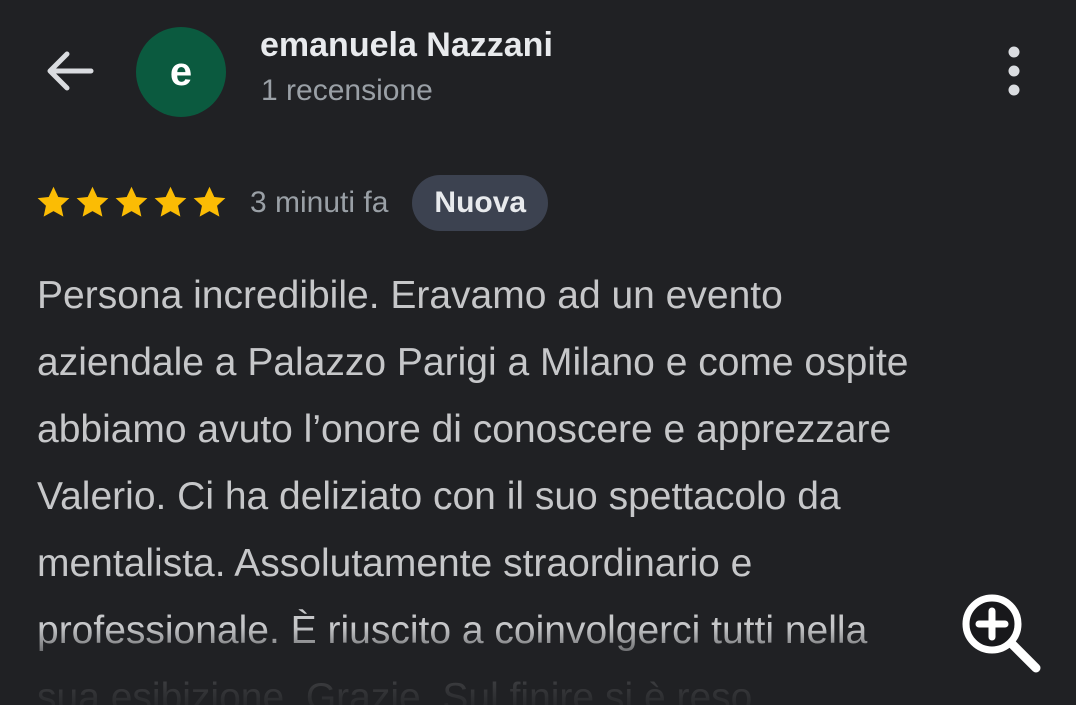 Image resolution: width=1076 pixels, height=705 pixels. I want to click on review-time: 3 minuti fa, so click(319, 202).